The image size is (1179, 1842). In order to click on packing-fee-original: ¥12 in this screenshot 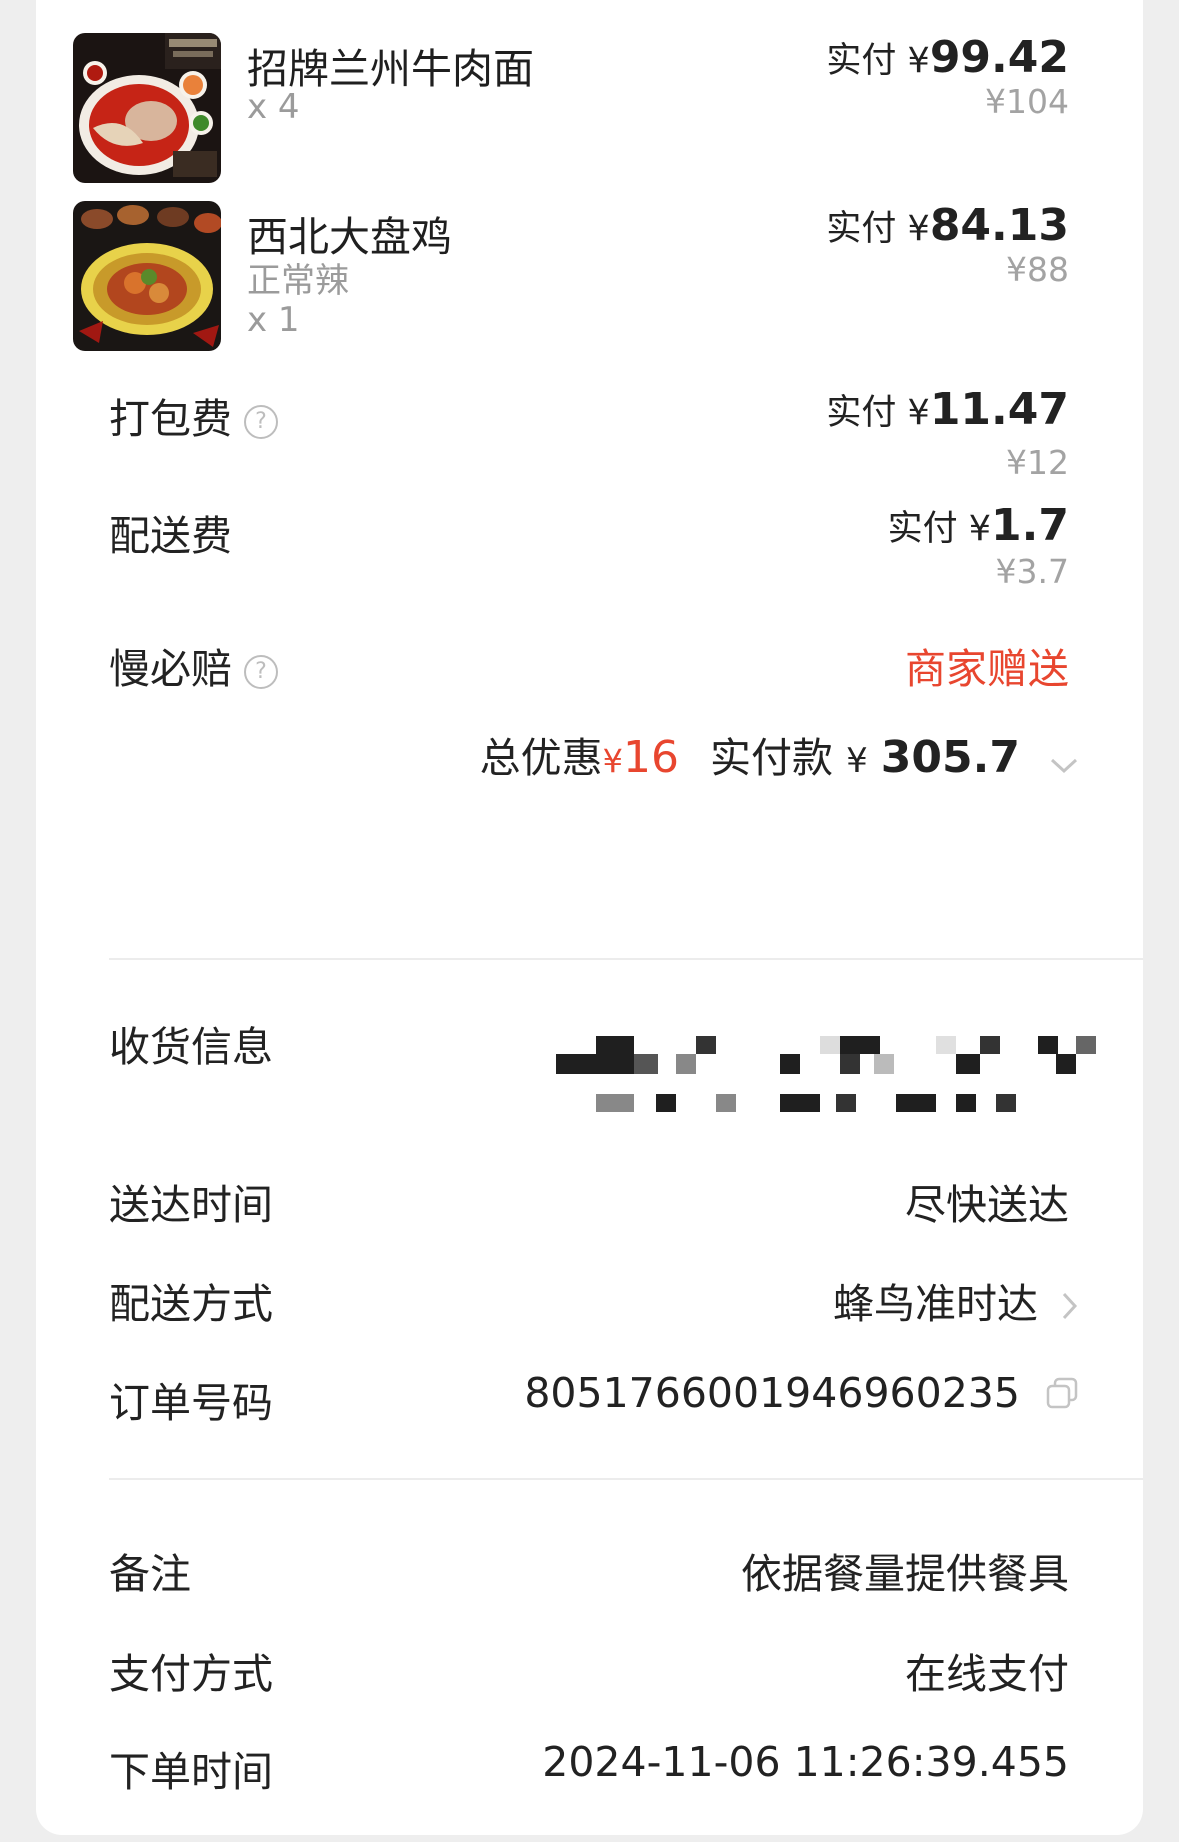, I will do `click(1037, 462)`.